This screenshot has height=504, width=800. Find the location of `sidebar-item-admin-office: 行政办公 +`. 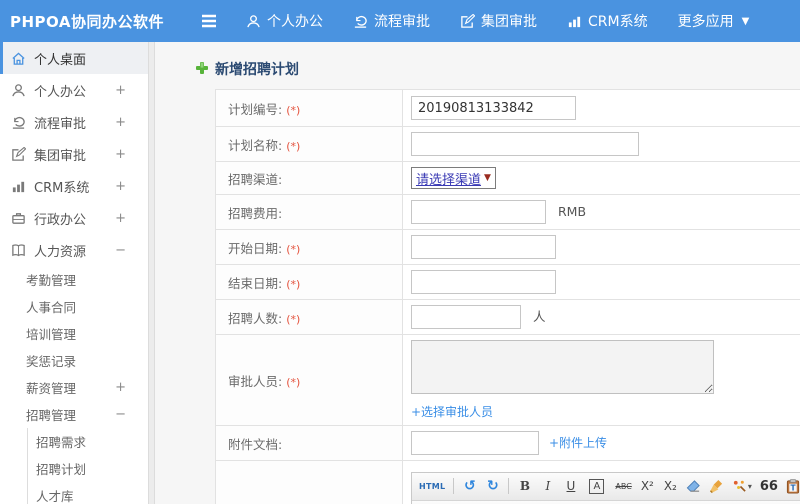

sidebar-item-admin-office: 行政办公 + is located at coordinates (74, 218).